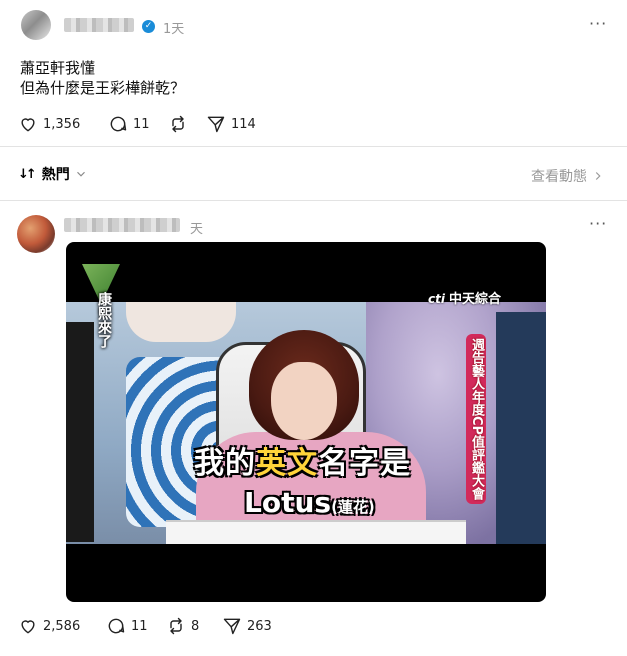  What do you see at coordinates (259, 626) in the screenshot?
I see `reply-share-count: 263` at bounding box center [259, 626].